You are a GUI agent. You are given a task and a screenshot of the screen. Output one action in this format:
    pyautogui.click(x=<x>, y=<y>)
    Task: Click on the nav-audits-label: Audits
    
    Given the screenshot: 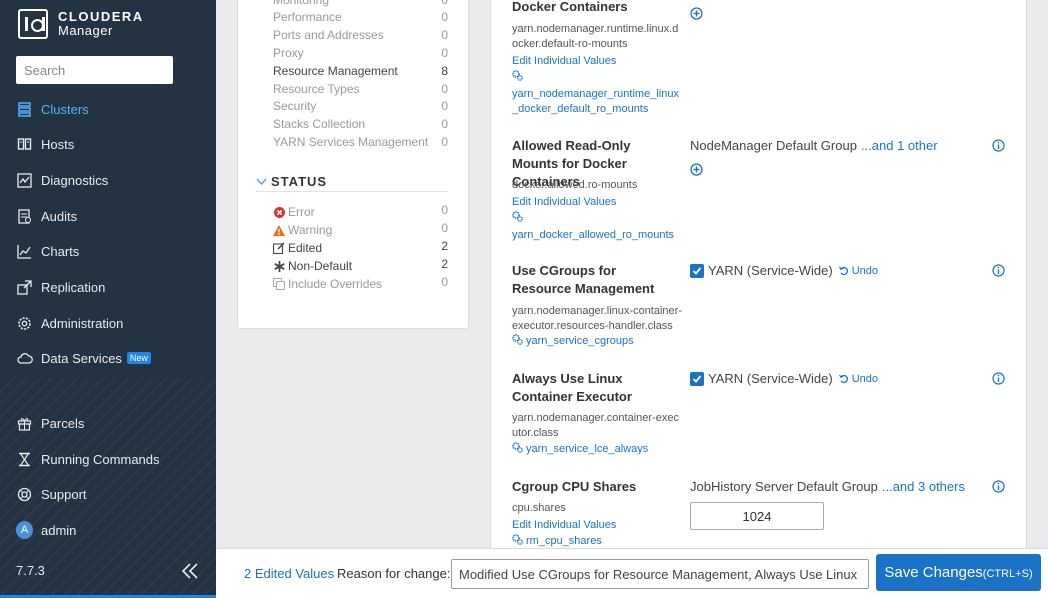 What is the action you would take?
    pyautogui.click(x=59, y=216)
    